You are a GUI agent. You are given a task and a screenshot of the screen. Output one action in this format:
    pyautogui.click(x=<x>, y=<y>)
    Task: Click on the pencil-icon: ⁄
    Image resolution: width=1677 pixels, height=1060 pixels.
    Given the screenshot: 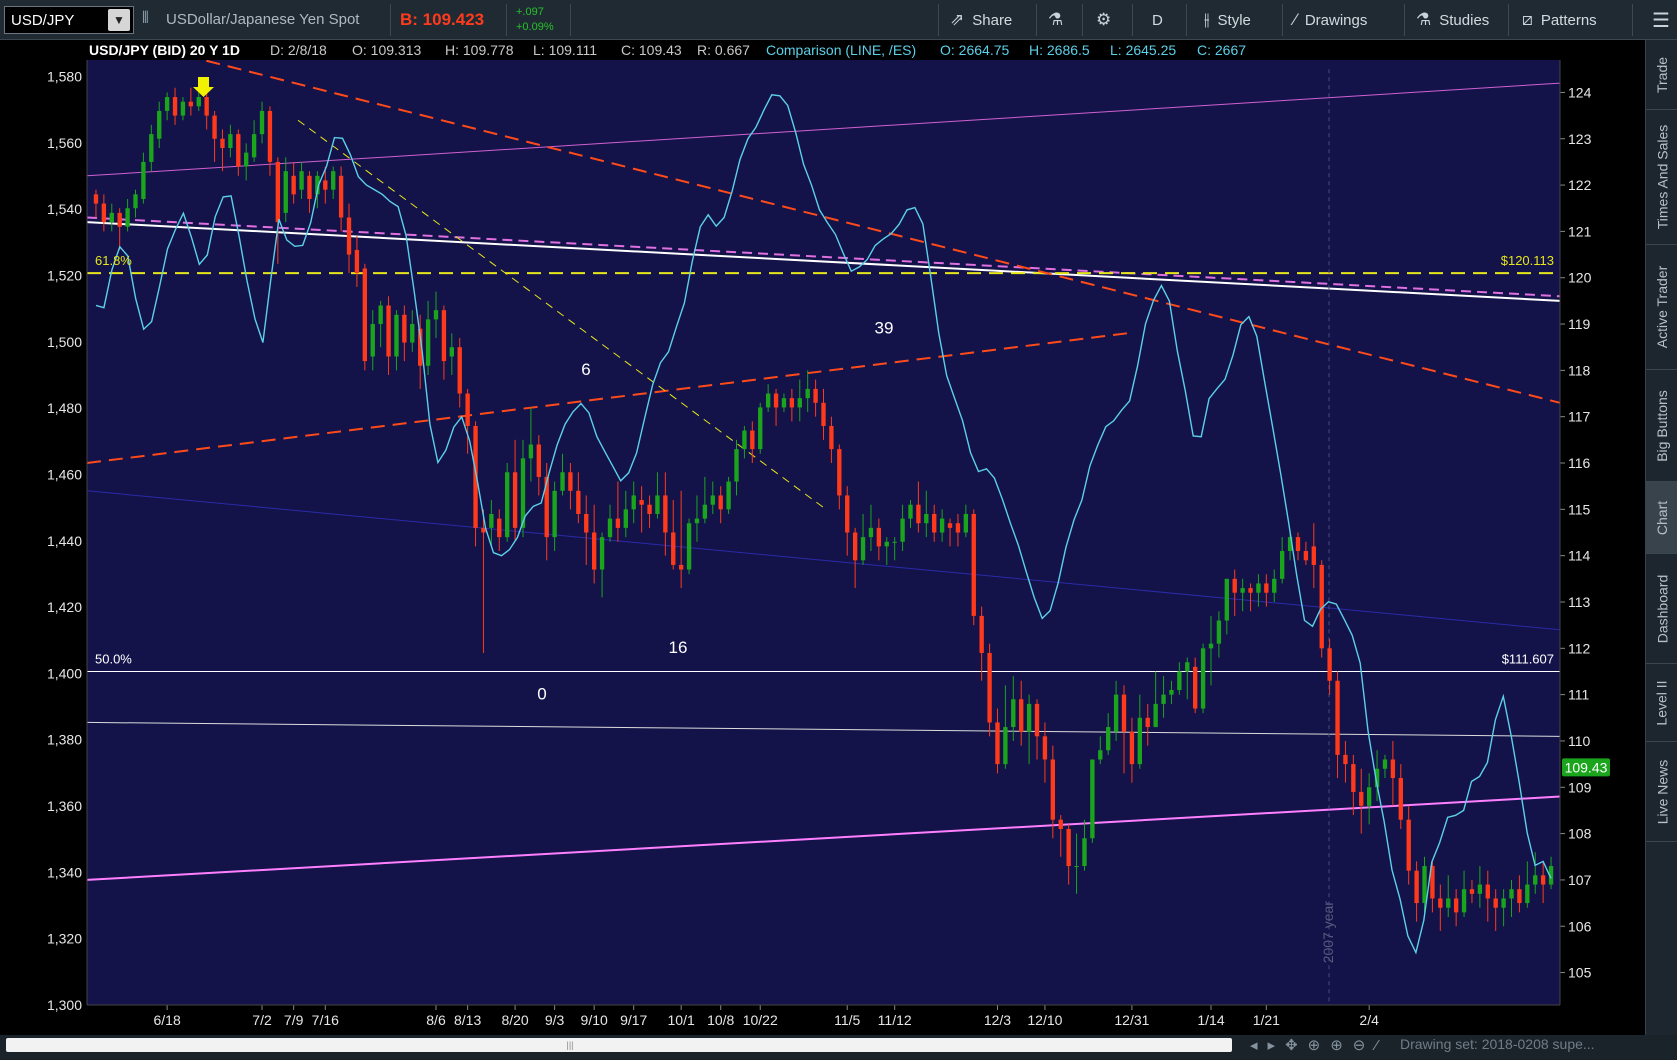 What is the action you would take?
    pyautogui.click(x=1295, y=19)
    